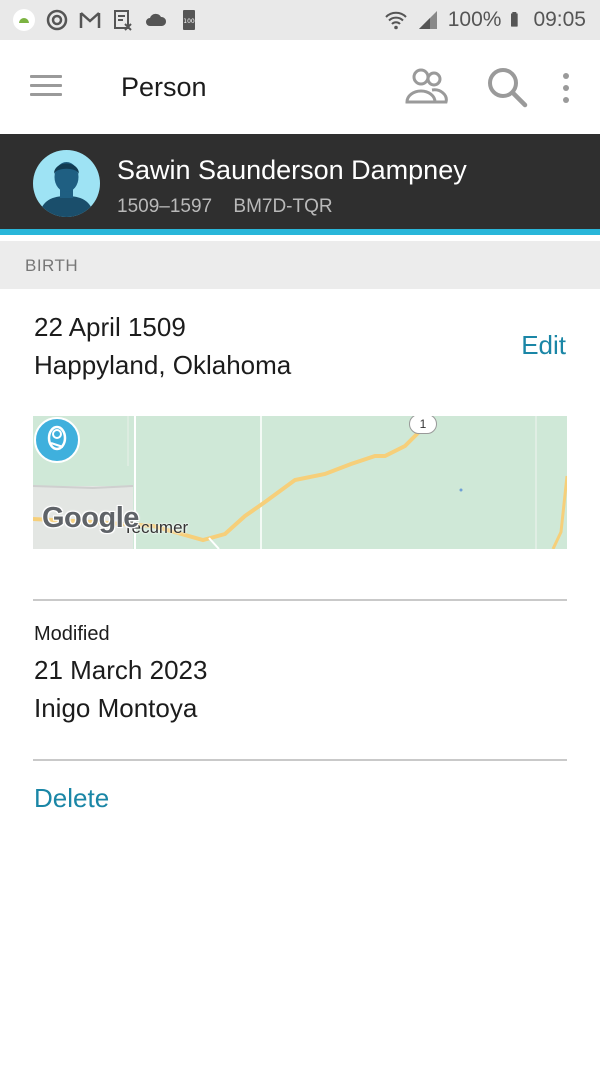  What do you see at coordinates (57, 20) in the screenshot?
I see `sync-icon` at bounding box center [57, 20].